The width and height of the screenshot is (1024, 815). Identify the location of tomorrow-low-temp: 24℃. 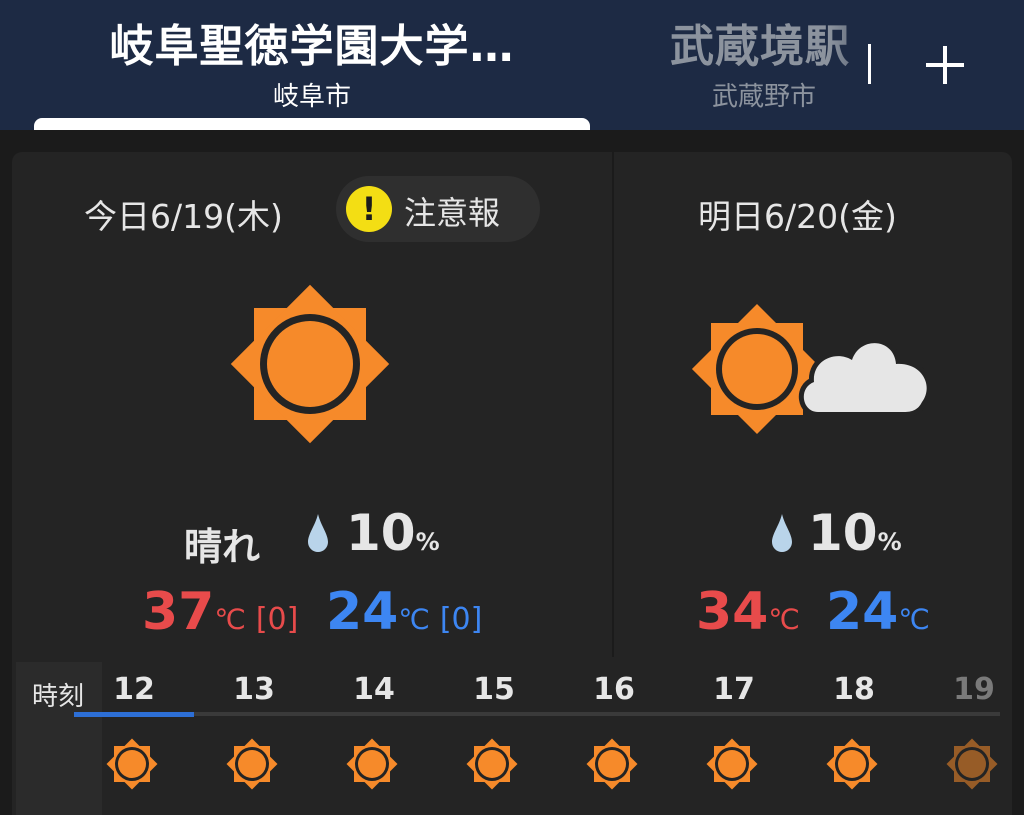
(878, 612).